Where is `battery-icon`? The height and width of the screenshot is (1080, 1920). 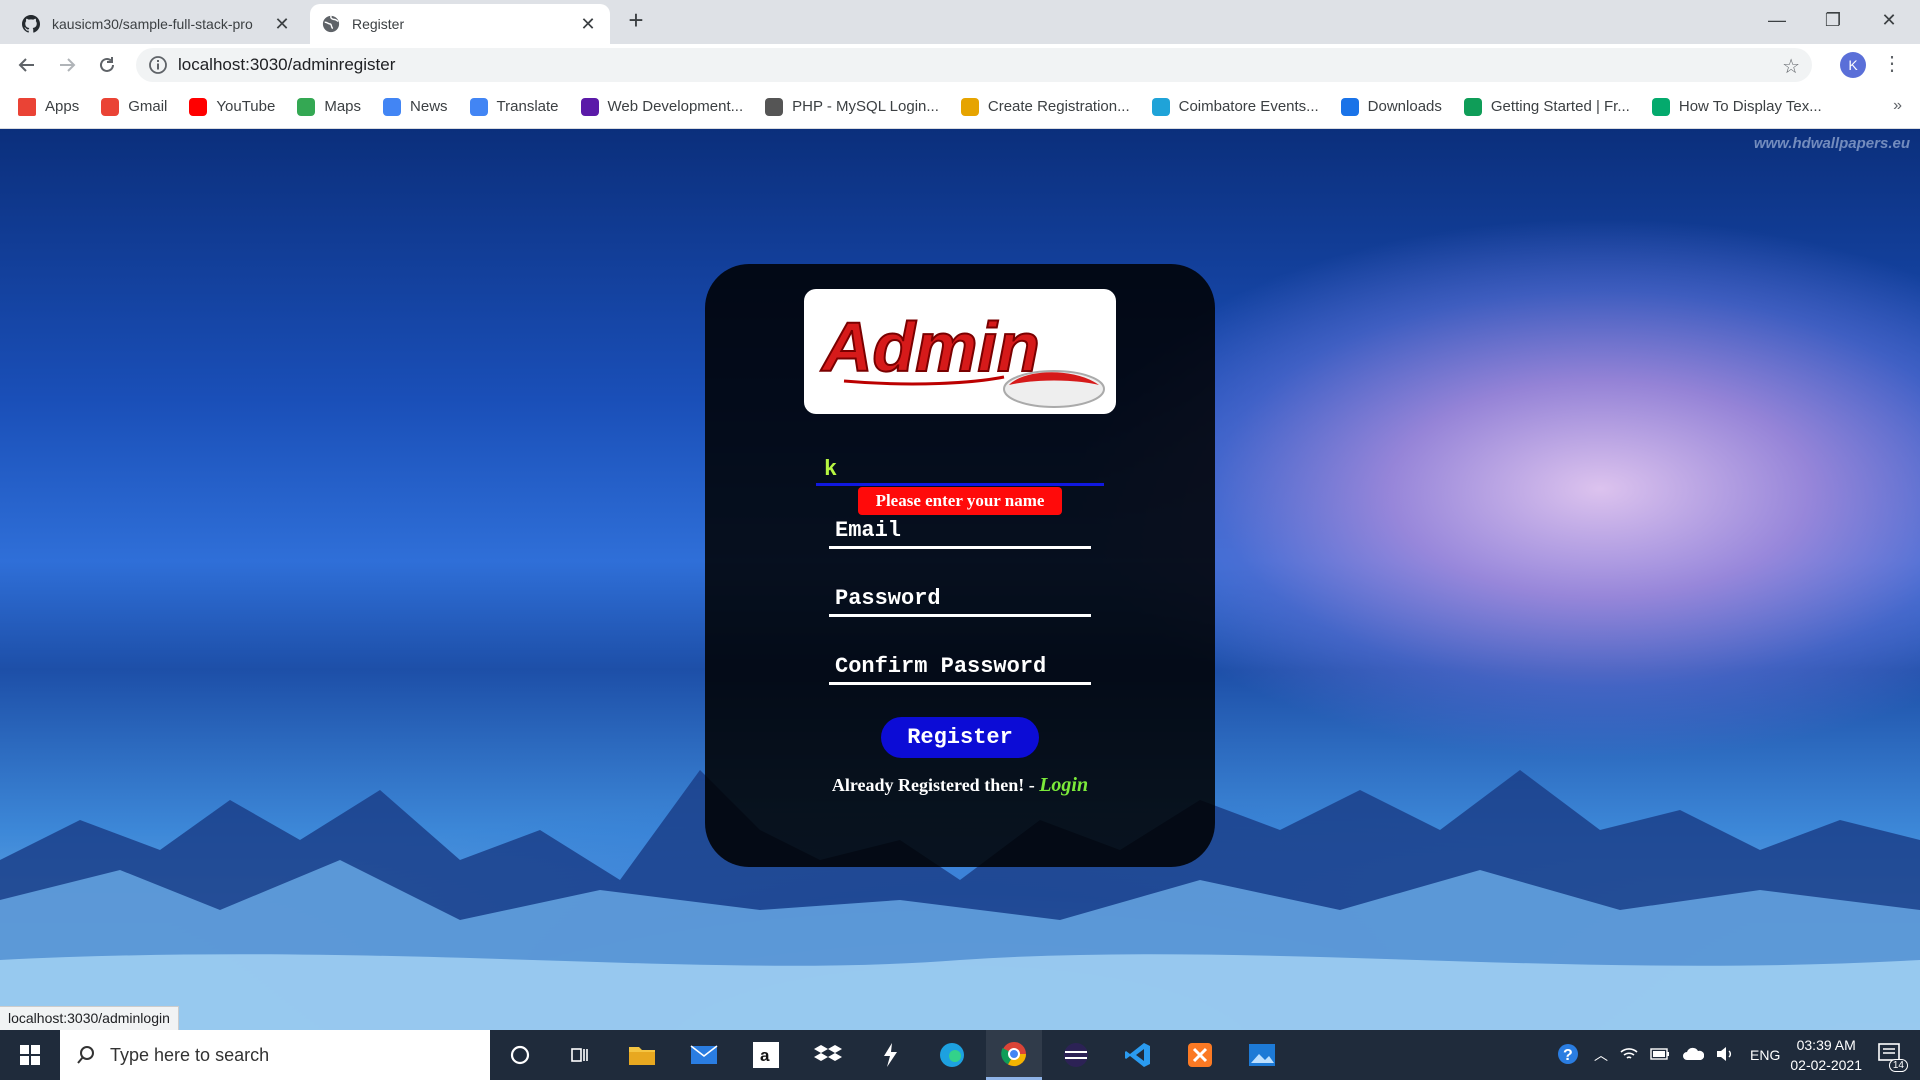
battery-icon is located at coordinates (1660, 1055).